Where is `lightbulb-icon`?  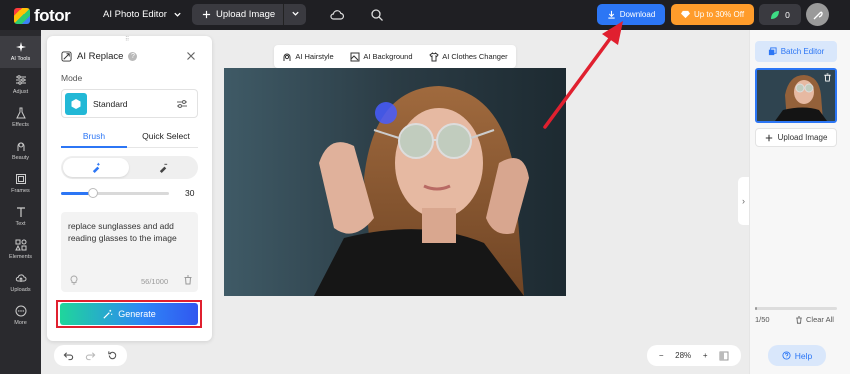 lightbulb-icon is located at coordinates (74, 280).